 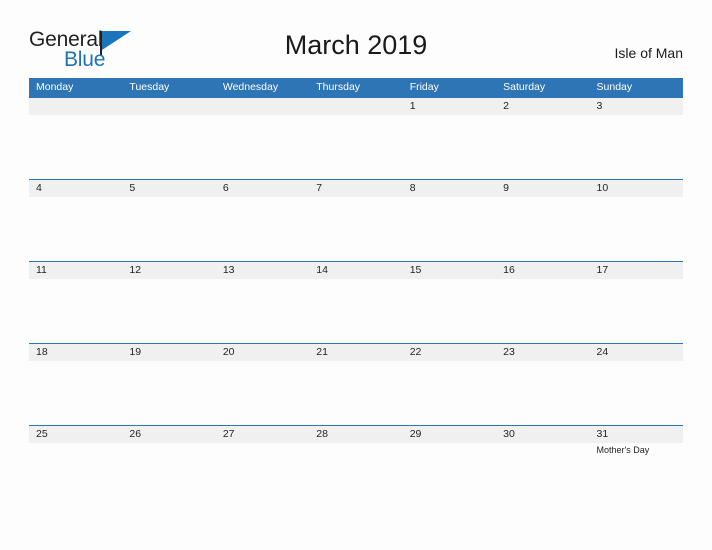 I want to click on day-cell: 26, so click(x=169, y=466).